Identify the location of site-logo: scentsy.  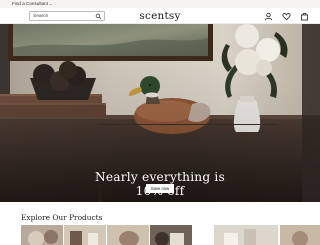
(160, 16).